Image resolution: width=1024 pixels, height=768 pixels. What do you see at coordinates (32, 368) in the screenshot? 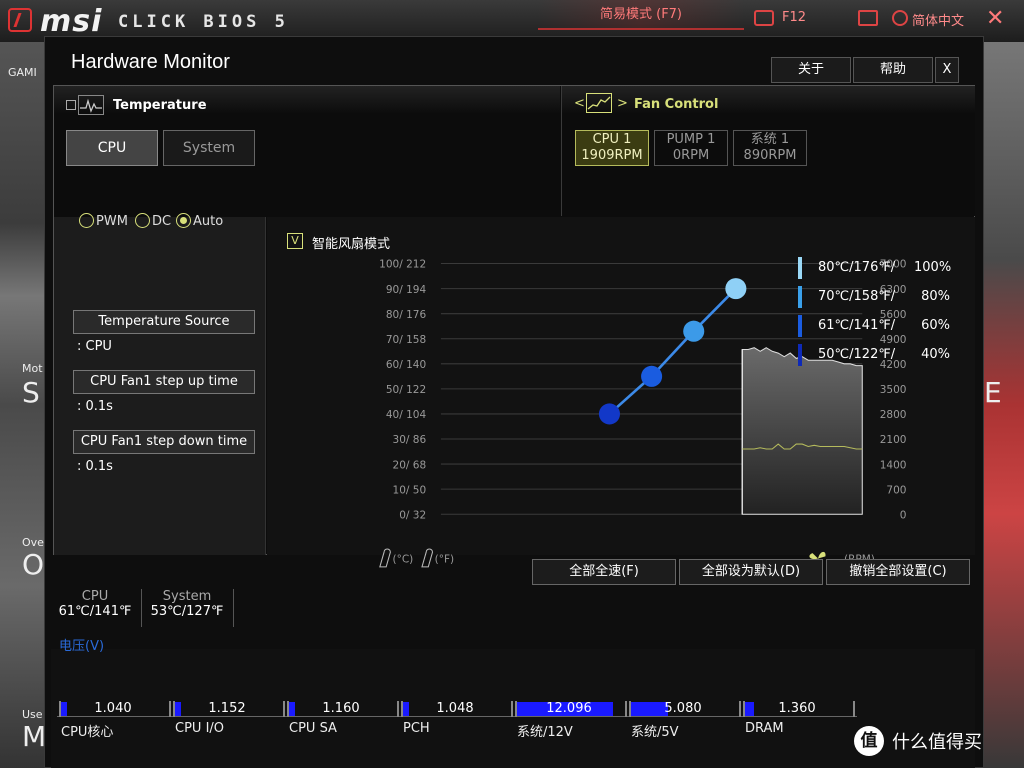
I see `bg-label-mot: Mot` at bounding box center [32, 368].